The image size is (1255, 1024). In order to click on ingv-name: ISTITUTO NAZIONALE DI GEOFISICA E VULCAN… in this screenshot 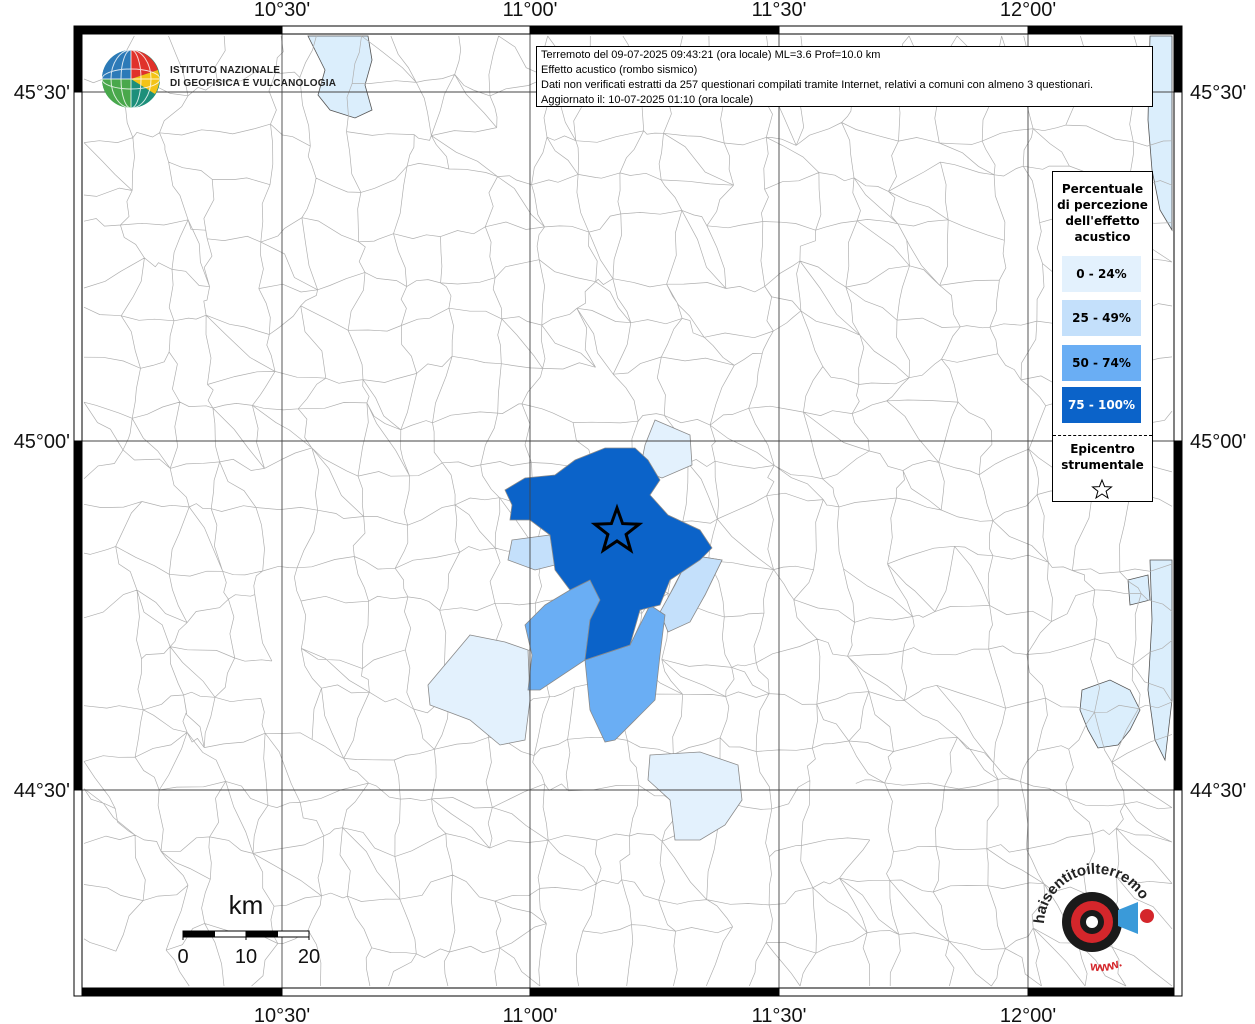, I will do `click(253, 77)`.